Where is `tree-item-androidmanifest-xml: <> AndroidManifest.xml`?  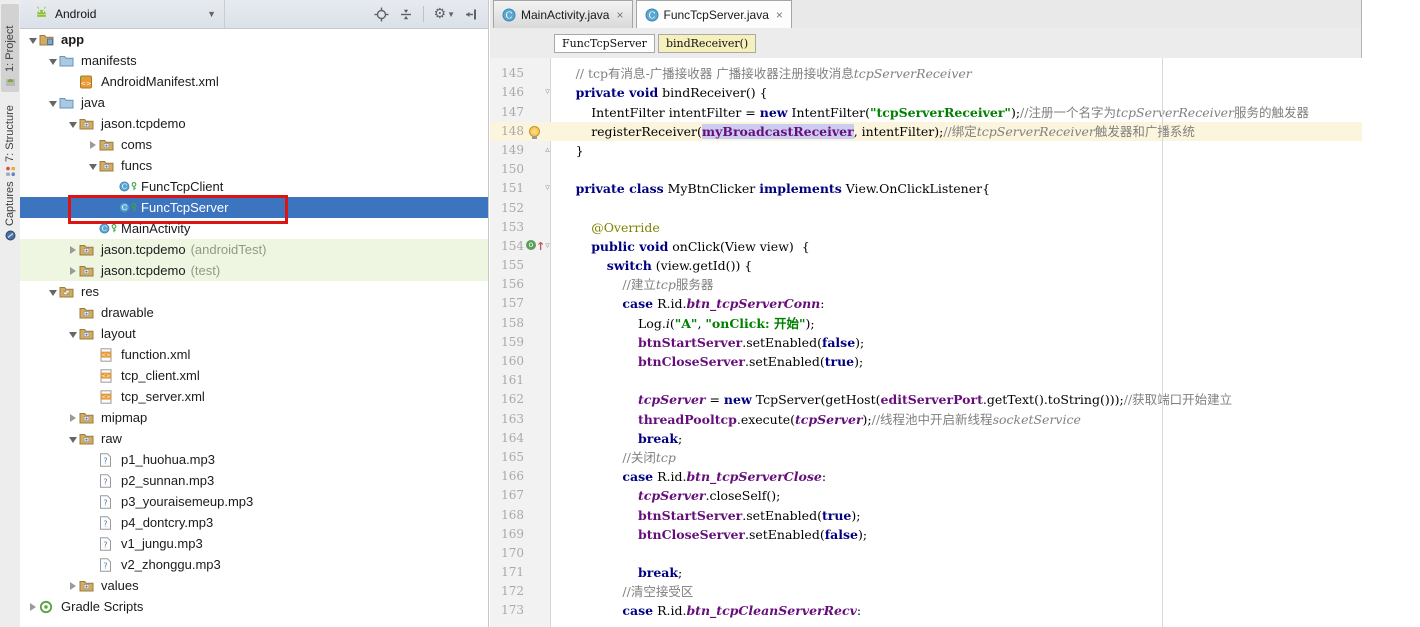 tree-item-androidmanifest-xml: <> AndroidManifest.xml is located at coordinates (254, 81).